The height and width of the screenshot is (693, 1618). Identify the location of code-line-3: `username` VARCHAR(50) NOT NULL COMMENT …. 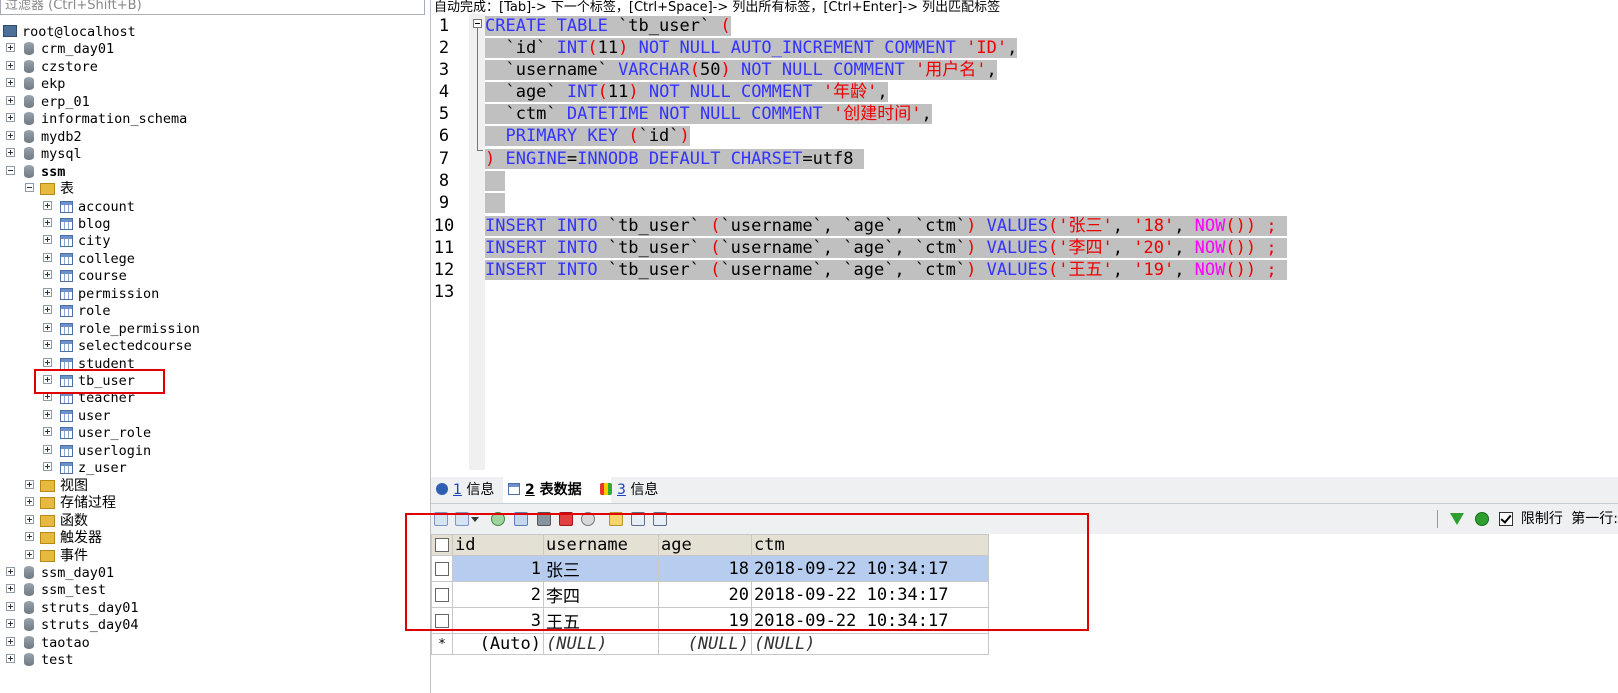
(741, 70).